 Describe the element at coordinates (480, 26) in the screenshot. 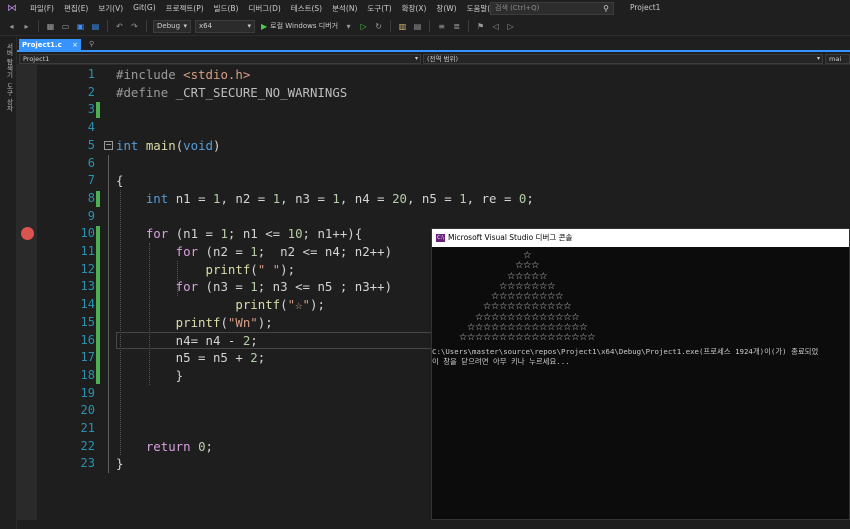

I see `bookmark-icon: ⚑` at that location.